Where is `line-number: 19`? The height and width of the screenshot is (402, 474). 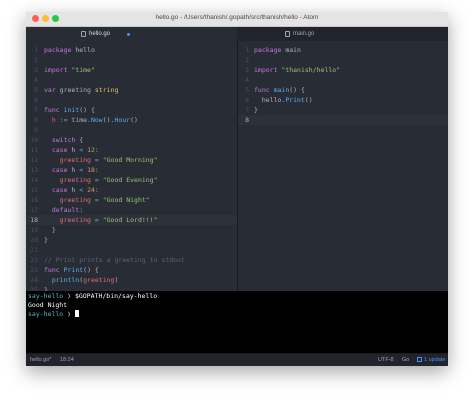
line-number: 19 is located at coordinates (32, 230).